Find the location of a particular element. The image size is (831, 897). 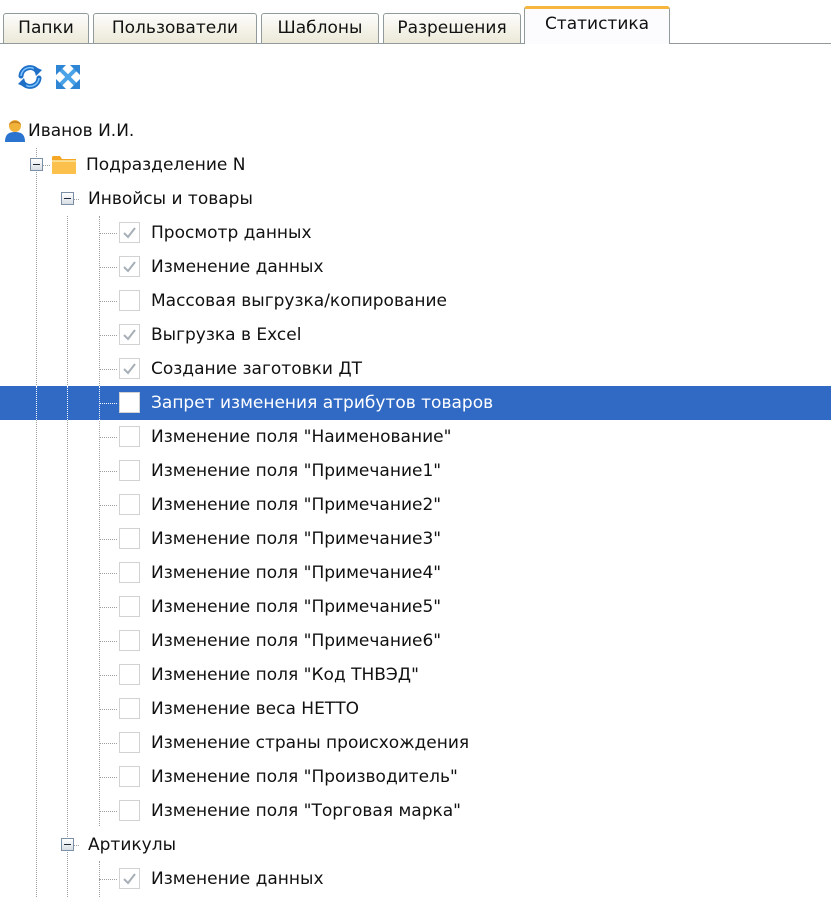

tree-item-edit-note5: Изменение поля "Примечание5" is located at coordinates (415, 607).